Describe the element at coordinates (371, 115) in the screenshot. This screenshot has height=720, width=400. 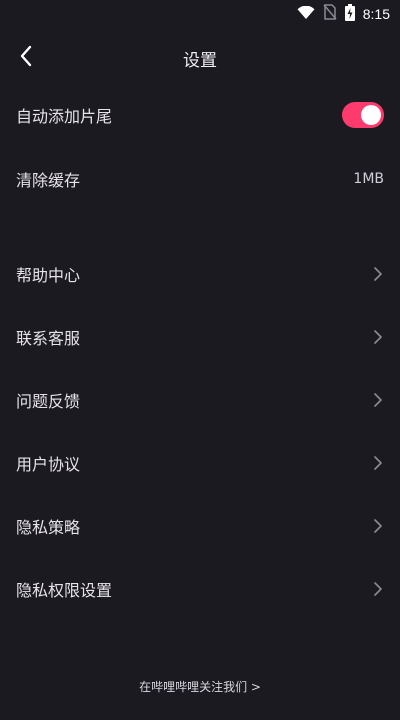
I see `toggle-knob` at that location.